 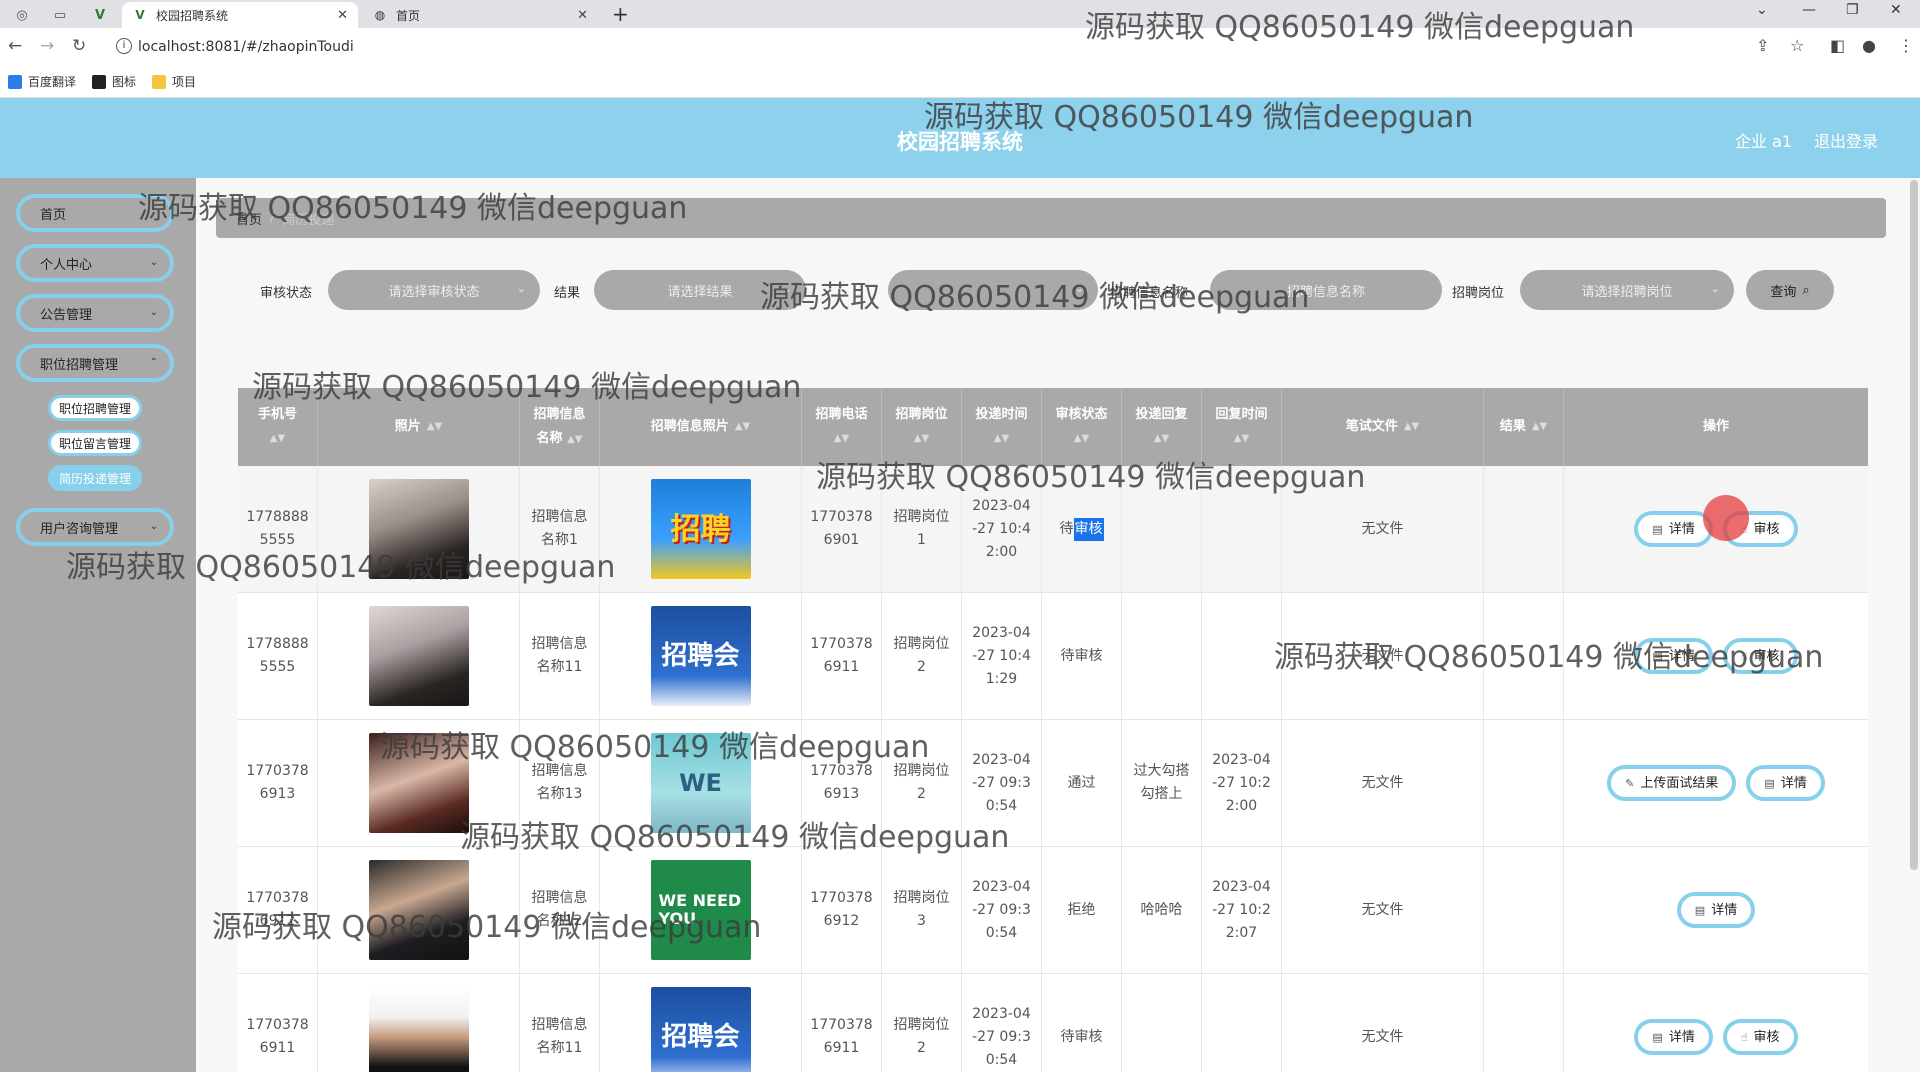 What do you see at coordinates (842, 427) in the screenshot?
I see `th-tel: 招聘电话 ▲▼` at bounding box center [842, 427].